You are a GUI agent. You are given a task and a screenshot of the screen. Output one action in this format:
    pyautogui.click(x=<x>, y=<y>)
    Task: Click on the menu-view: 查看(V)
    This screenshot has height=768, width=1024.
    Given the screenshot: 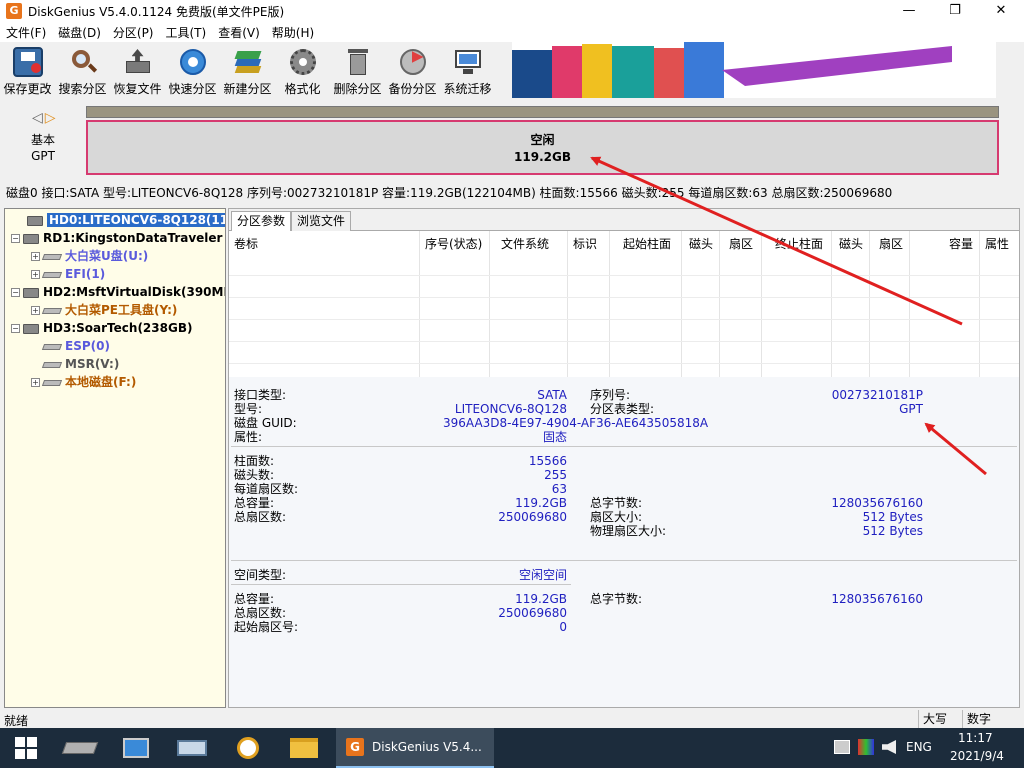 What is the action you would take?
    pyautogui.click(x=239, y=32)
    